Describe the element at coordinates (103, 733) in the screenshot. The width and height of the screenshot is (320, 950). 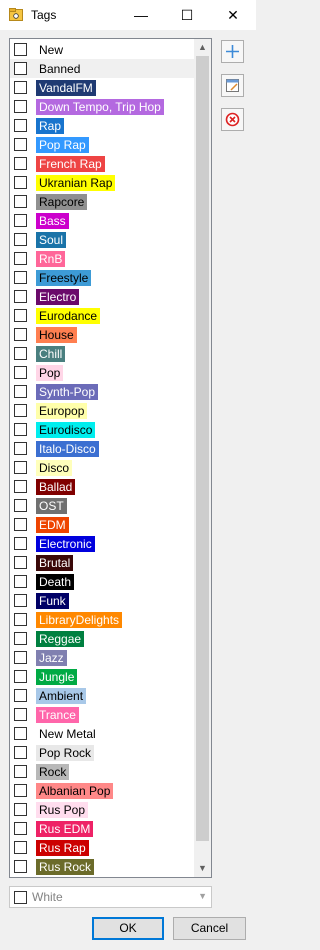
I see `tag-row: New Metal` at that location.